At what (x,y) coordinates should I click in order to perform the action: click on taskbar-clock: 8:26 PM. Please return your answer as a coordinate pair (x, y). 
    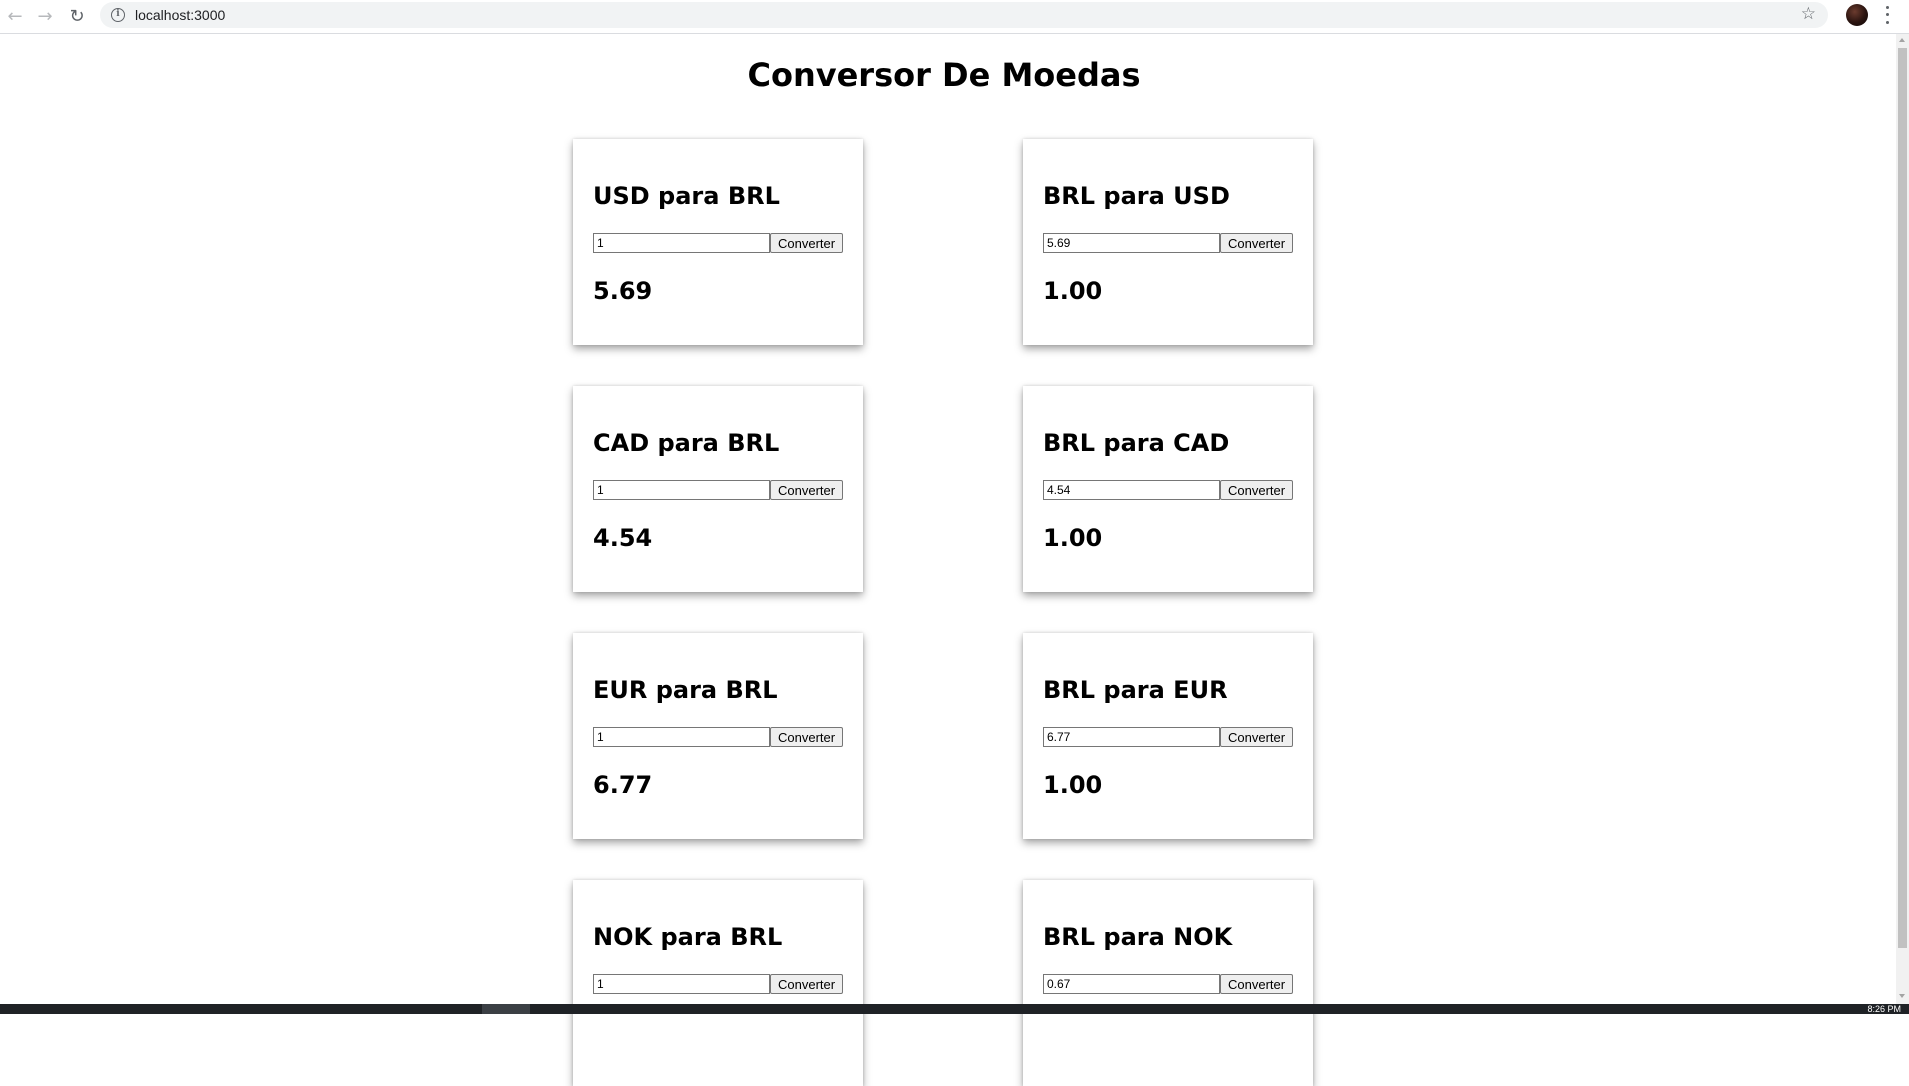
    Looking at the image, I should click on (1884, 1009).